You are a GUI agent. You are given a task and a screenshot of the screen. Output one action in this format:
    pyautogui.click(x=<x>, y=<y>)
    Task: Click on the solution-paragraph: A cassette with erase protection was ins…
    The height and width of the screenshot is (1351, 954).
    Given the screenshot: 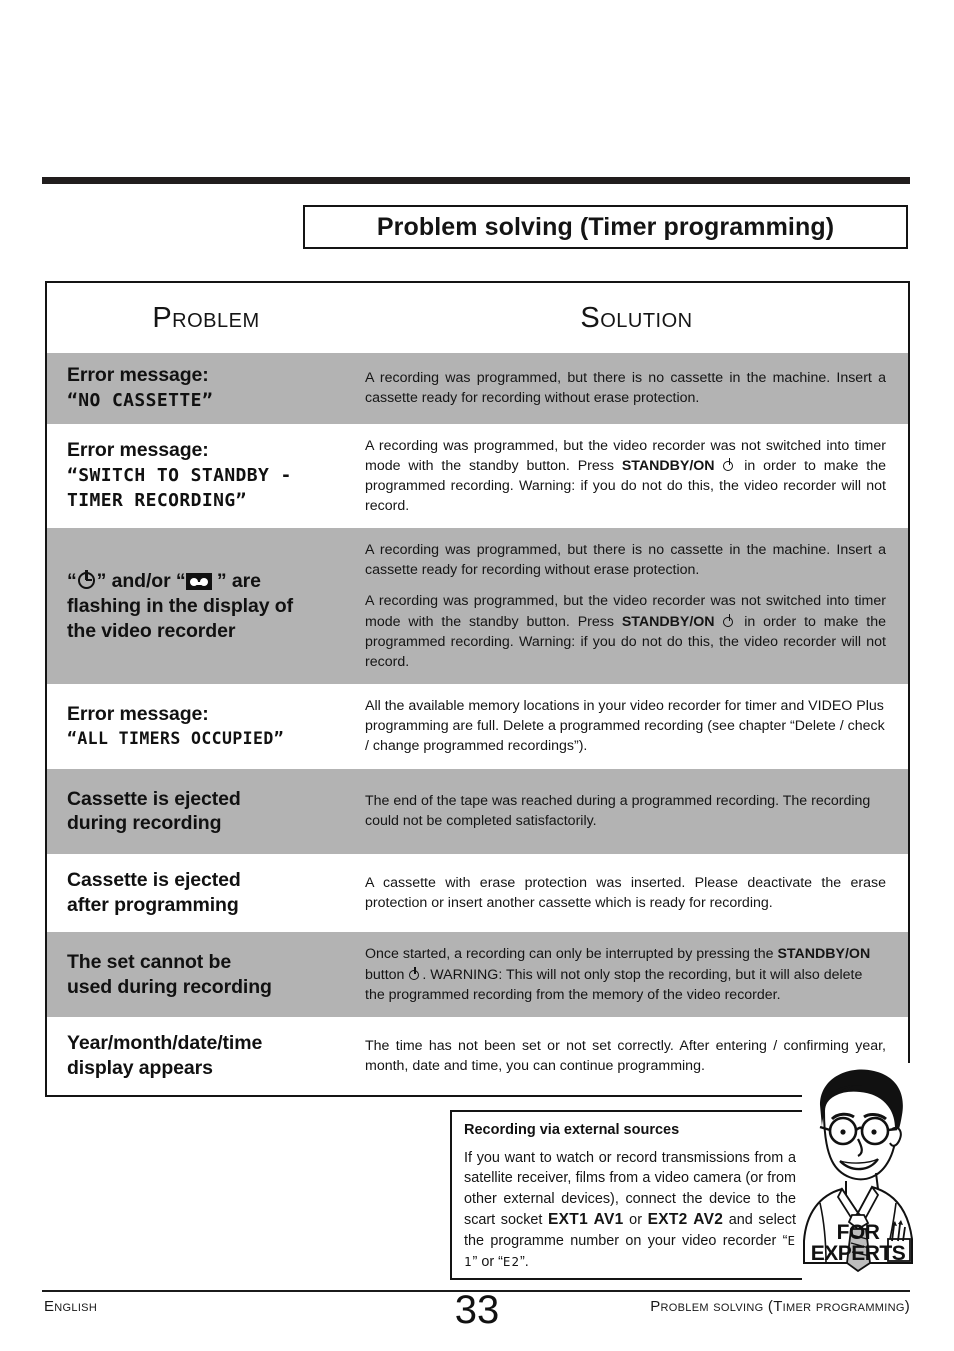 What is the action you would take?
    pyautogui.click(x=625, y=893)
    